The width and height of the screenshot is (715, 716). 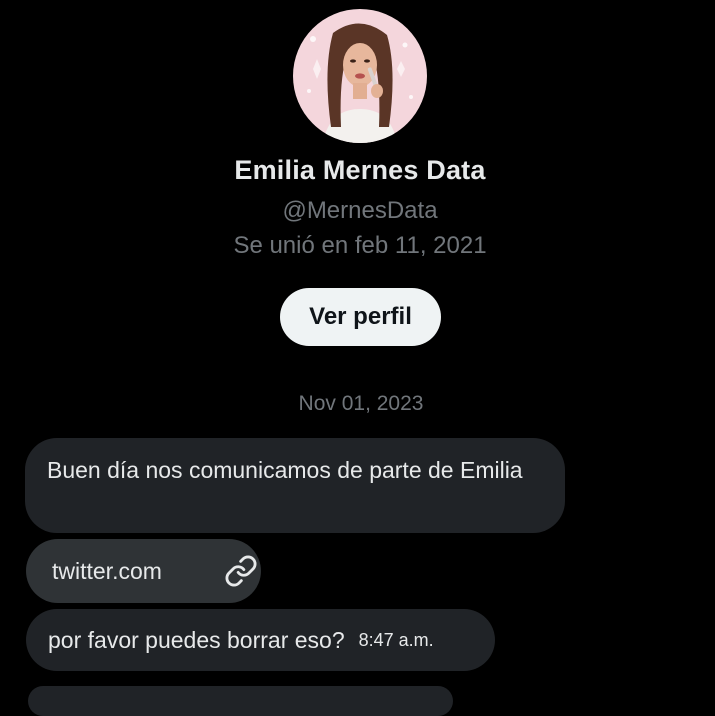 I want to click on profile-avatar, so click(x=360, y=76).